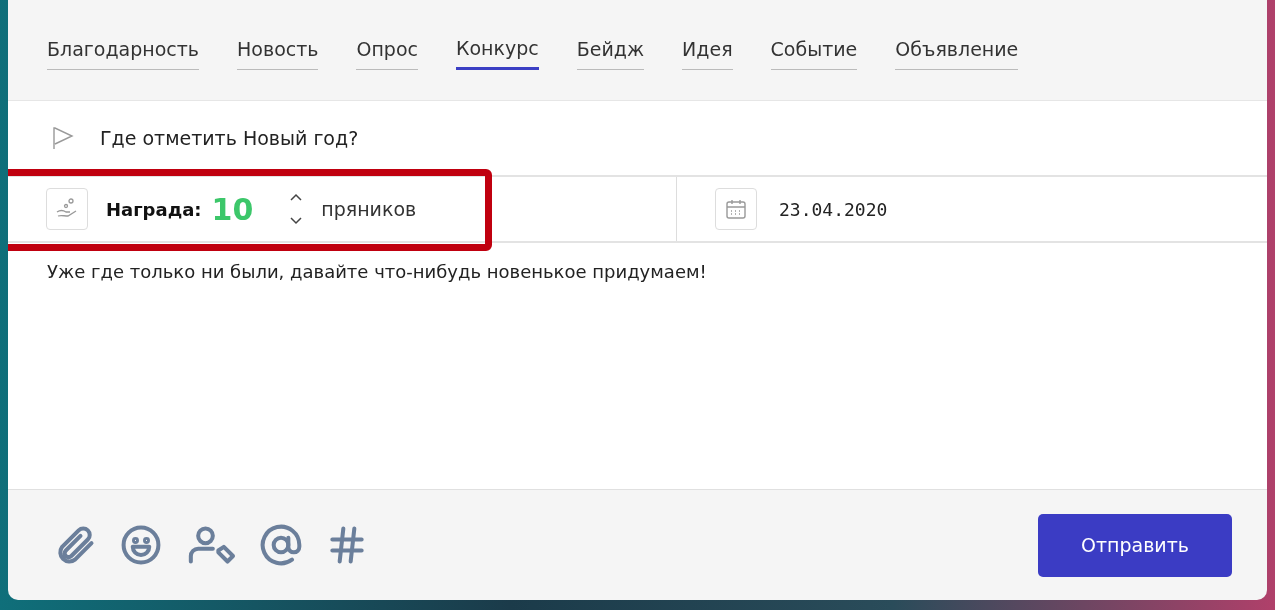 The width and height of the screenshot is (1275, 610). Describe the element at coordinates (957, 53) in the screenshot. I see `post-type-tab: Объявление` at that location.